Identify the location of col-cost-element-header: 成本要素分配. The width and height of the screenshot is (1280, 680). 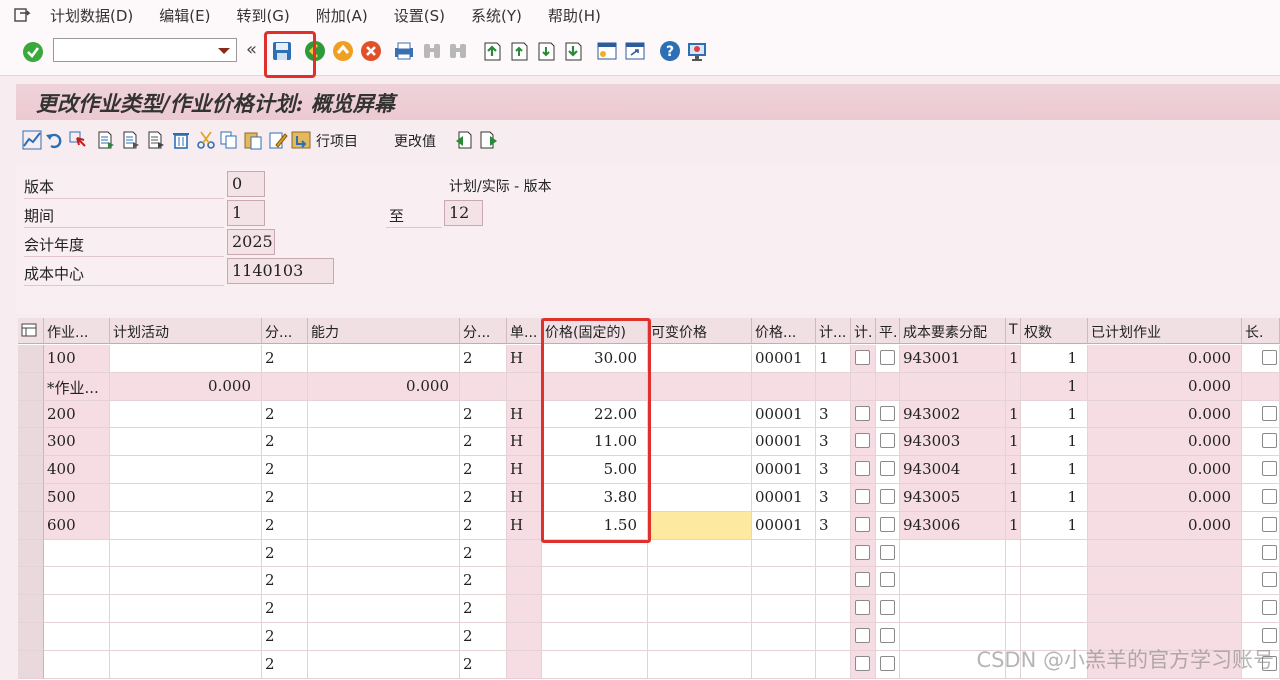
(953, 331).